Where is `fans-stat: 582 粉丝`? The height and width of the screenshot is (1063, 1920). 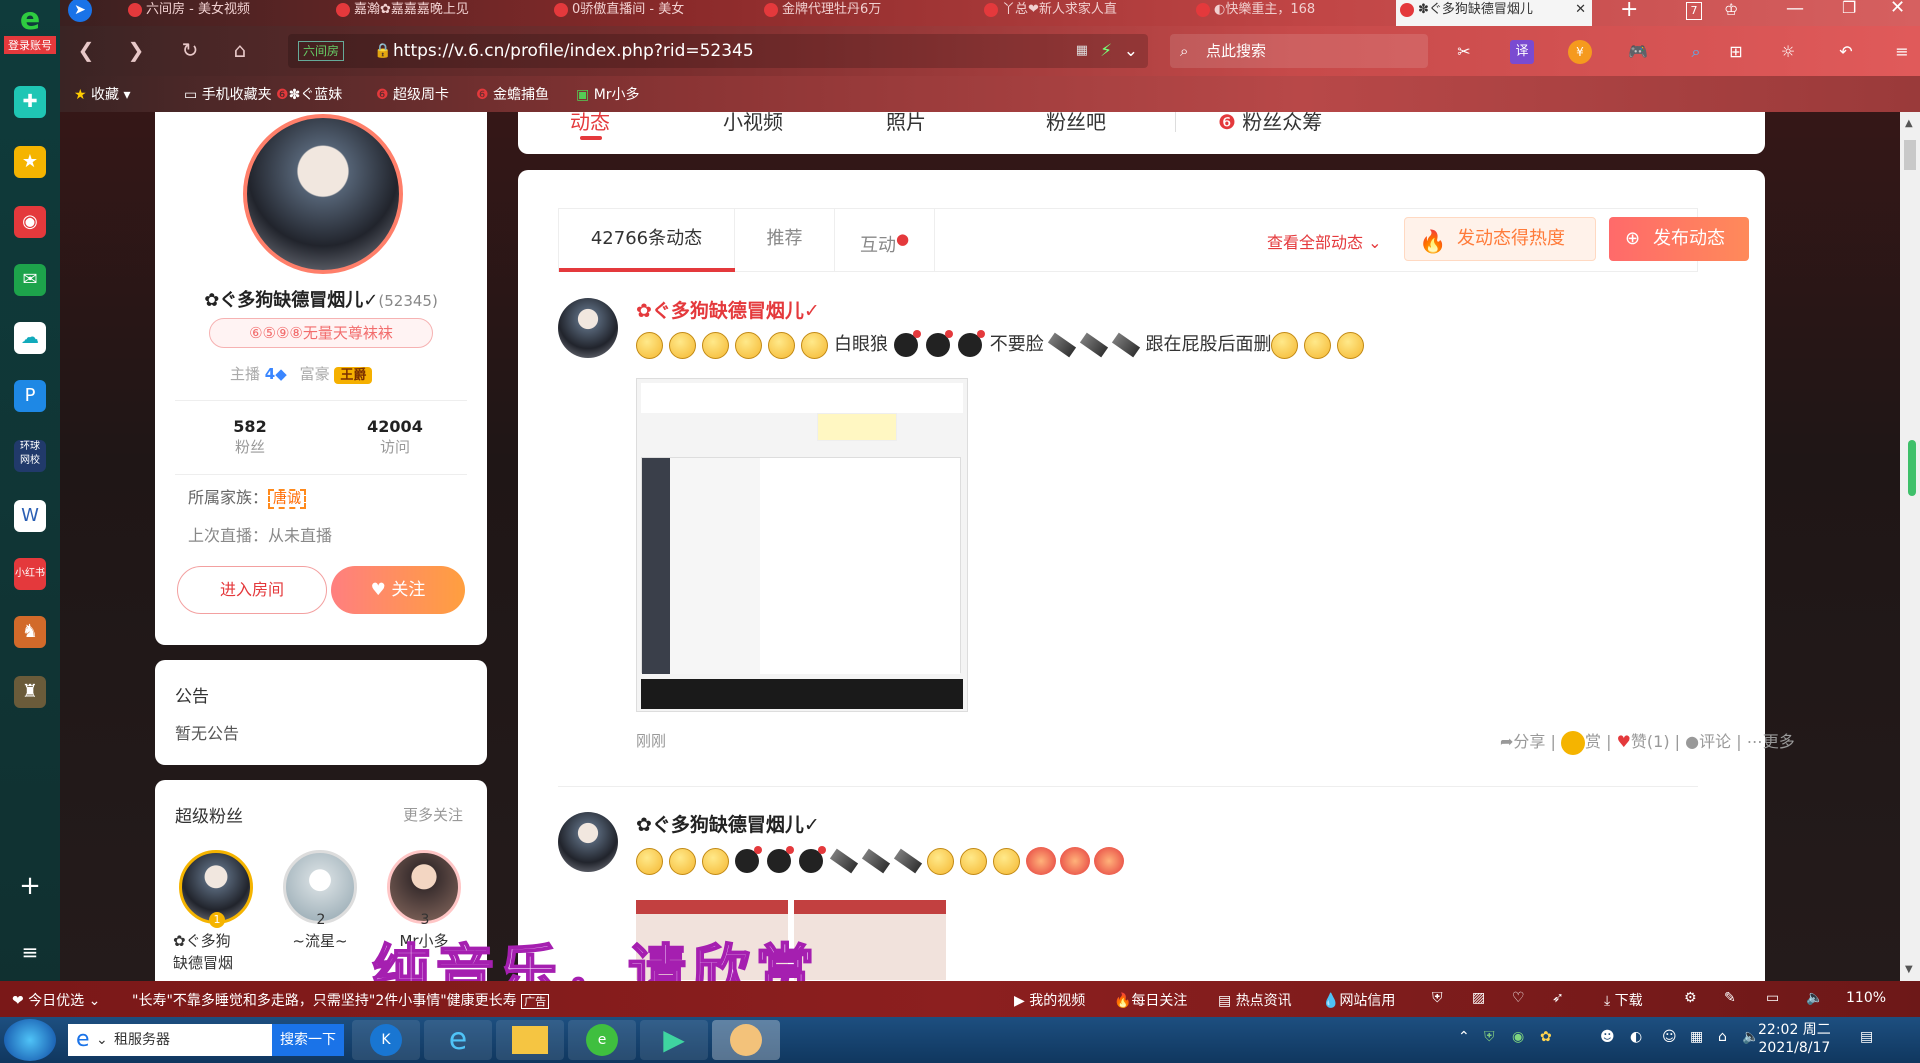 fans-stat: 582 粉丝 is located at coordinates (250, 437).